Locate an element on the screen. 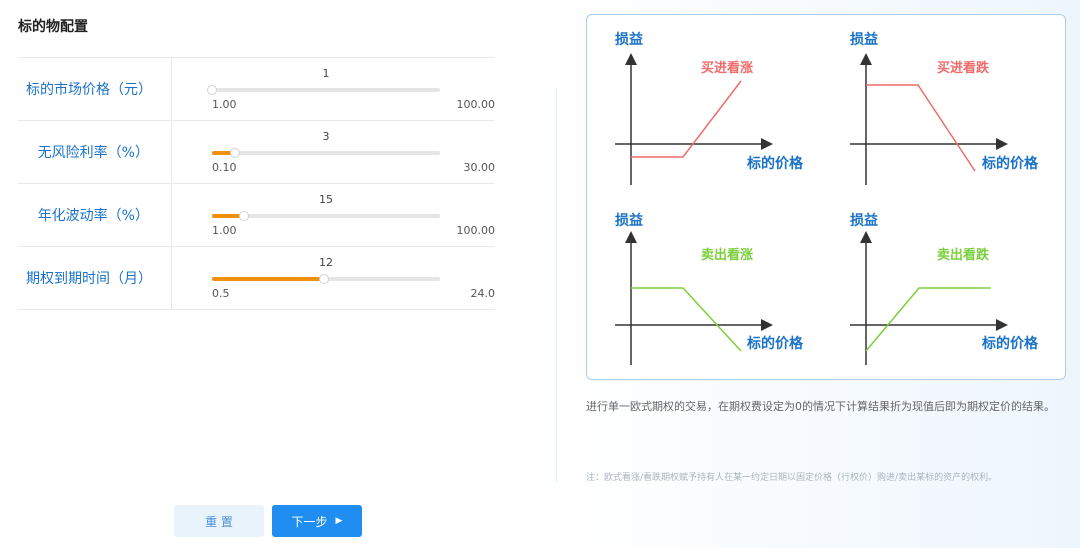 Image resolution: width=1080 pixels, height=548 pixels. section-title: 标的物配置 is located at coordinates (53, 27).